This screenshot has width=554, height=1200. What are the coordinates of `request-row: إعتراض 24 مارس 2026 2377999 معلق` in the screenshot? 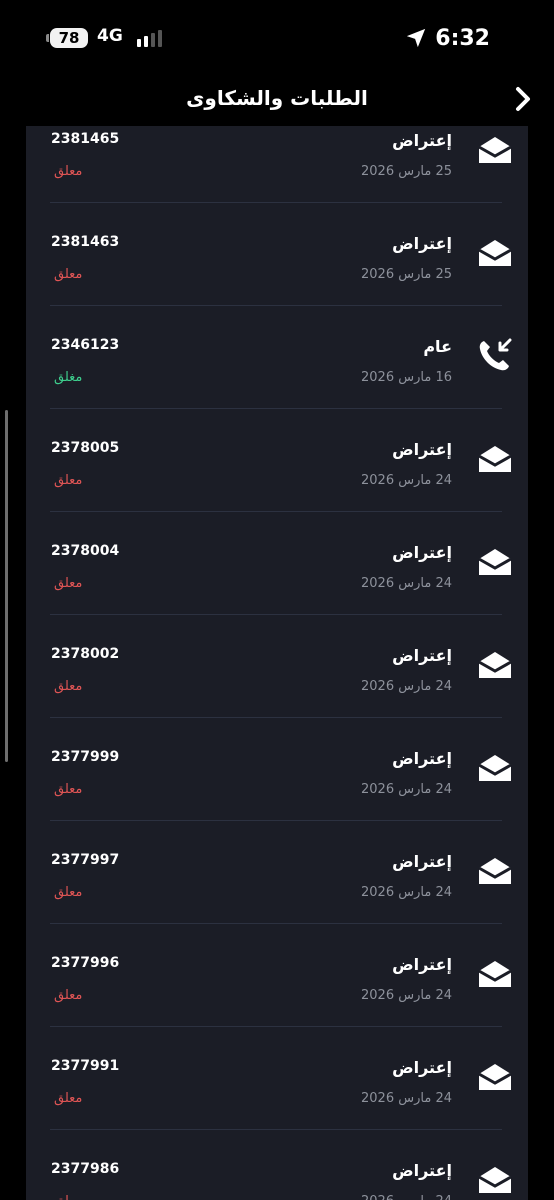 It's located at (281, 769).